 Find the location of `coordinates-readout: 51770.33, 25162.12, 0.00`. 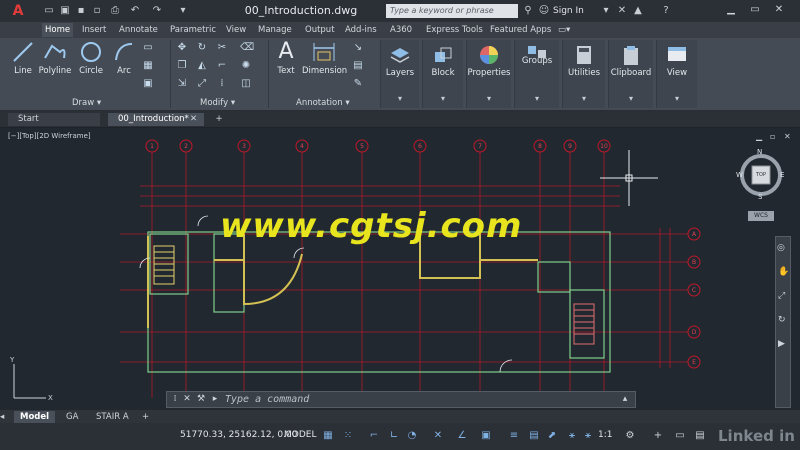

coordinates-readout: 51770.33, 25162.12, 0.00 is located at coordinates (238, 435).